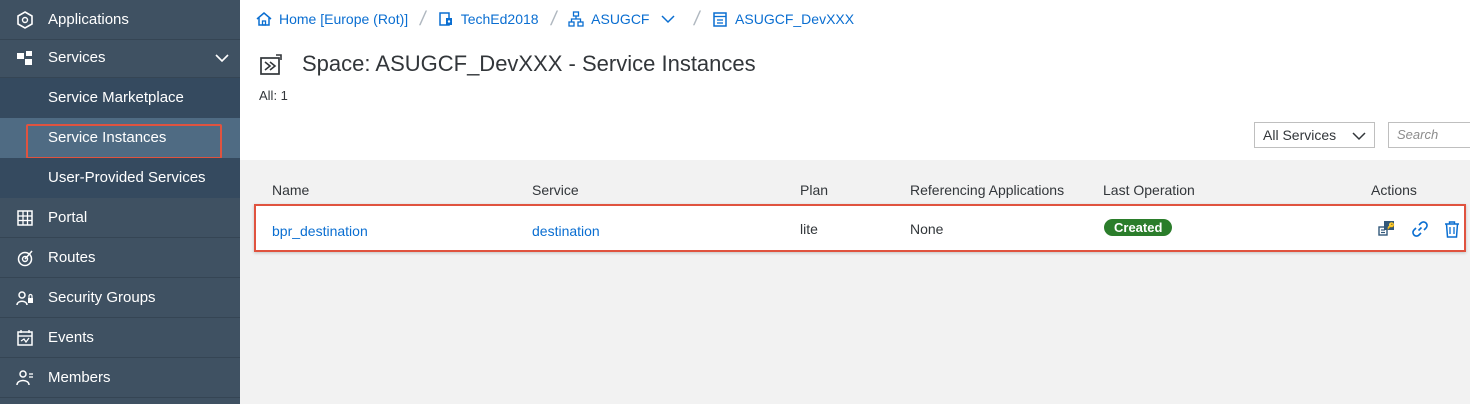  What do you see at coordinates (124, 141) in the screenshot?
I see `highlight-box` at bounding box center [124, 141].